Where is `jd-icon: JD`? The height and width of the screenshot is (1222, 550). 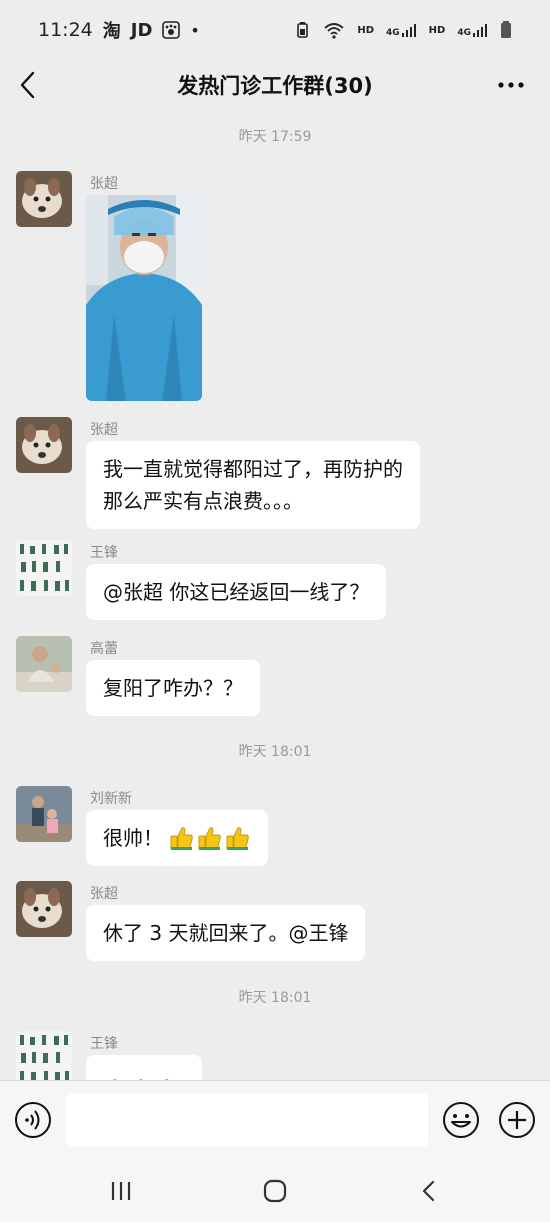
jd-icon: JD is located at coordinates (141, 30).